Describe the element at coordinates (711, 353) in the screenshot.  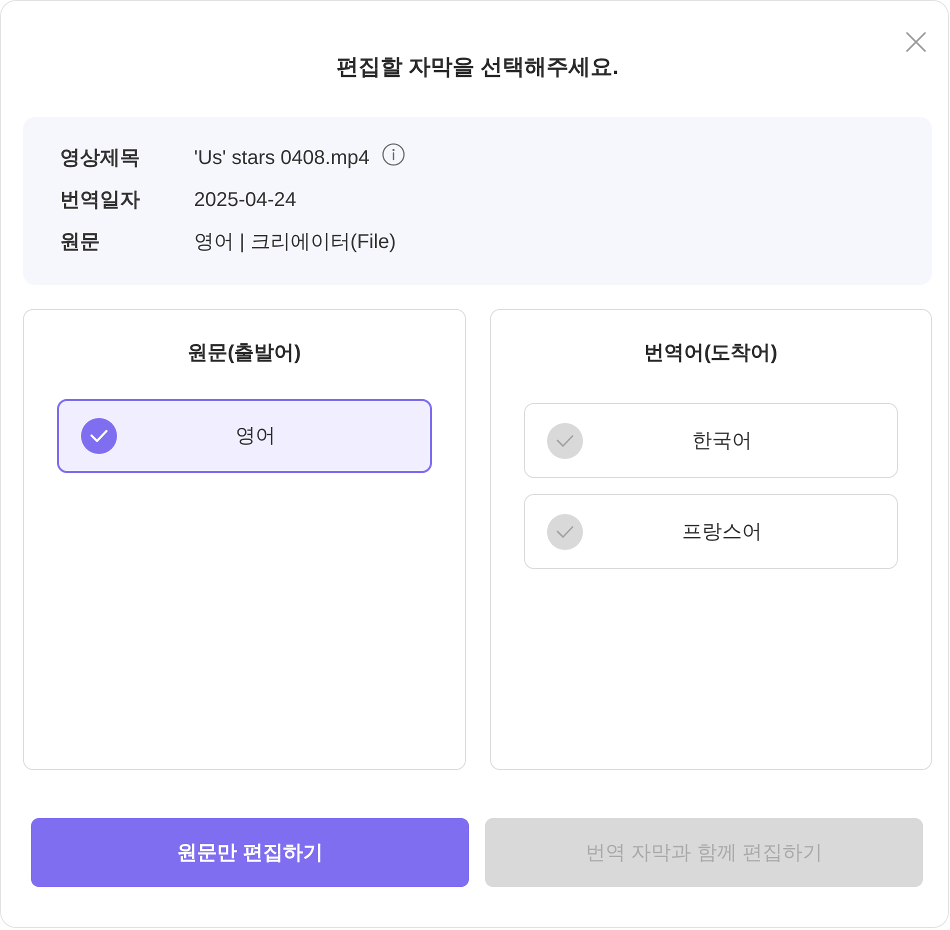
I see `panel-heading: 번역어(도착어)` at that location.